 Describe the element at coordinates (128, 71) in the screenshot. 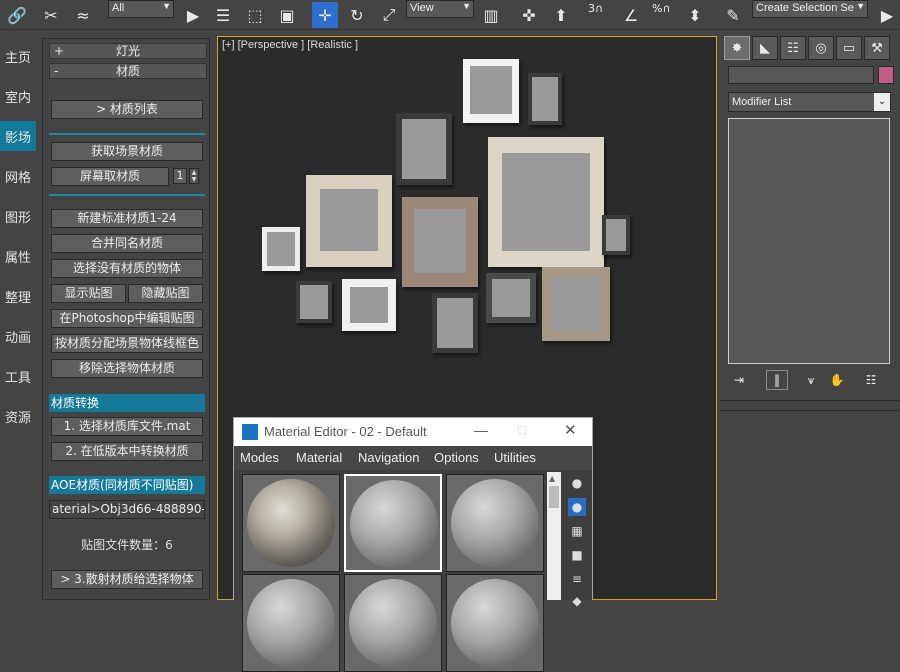

I see `rollout-materials: - 材质` at that location.